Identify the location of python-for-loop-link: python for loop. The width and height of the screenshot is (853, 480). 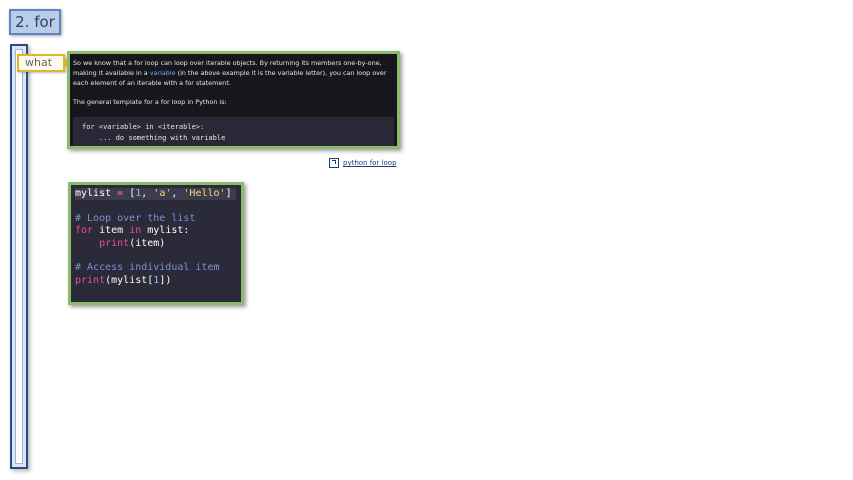
(363, 164).